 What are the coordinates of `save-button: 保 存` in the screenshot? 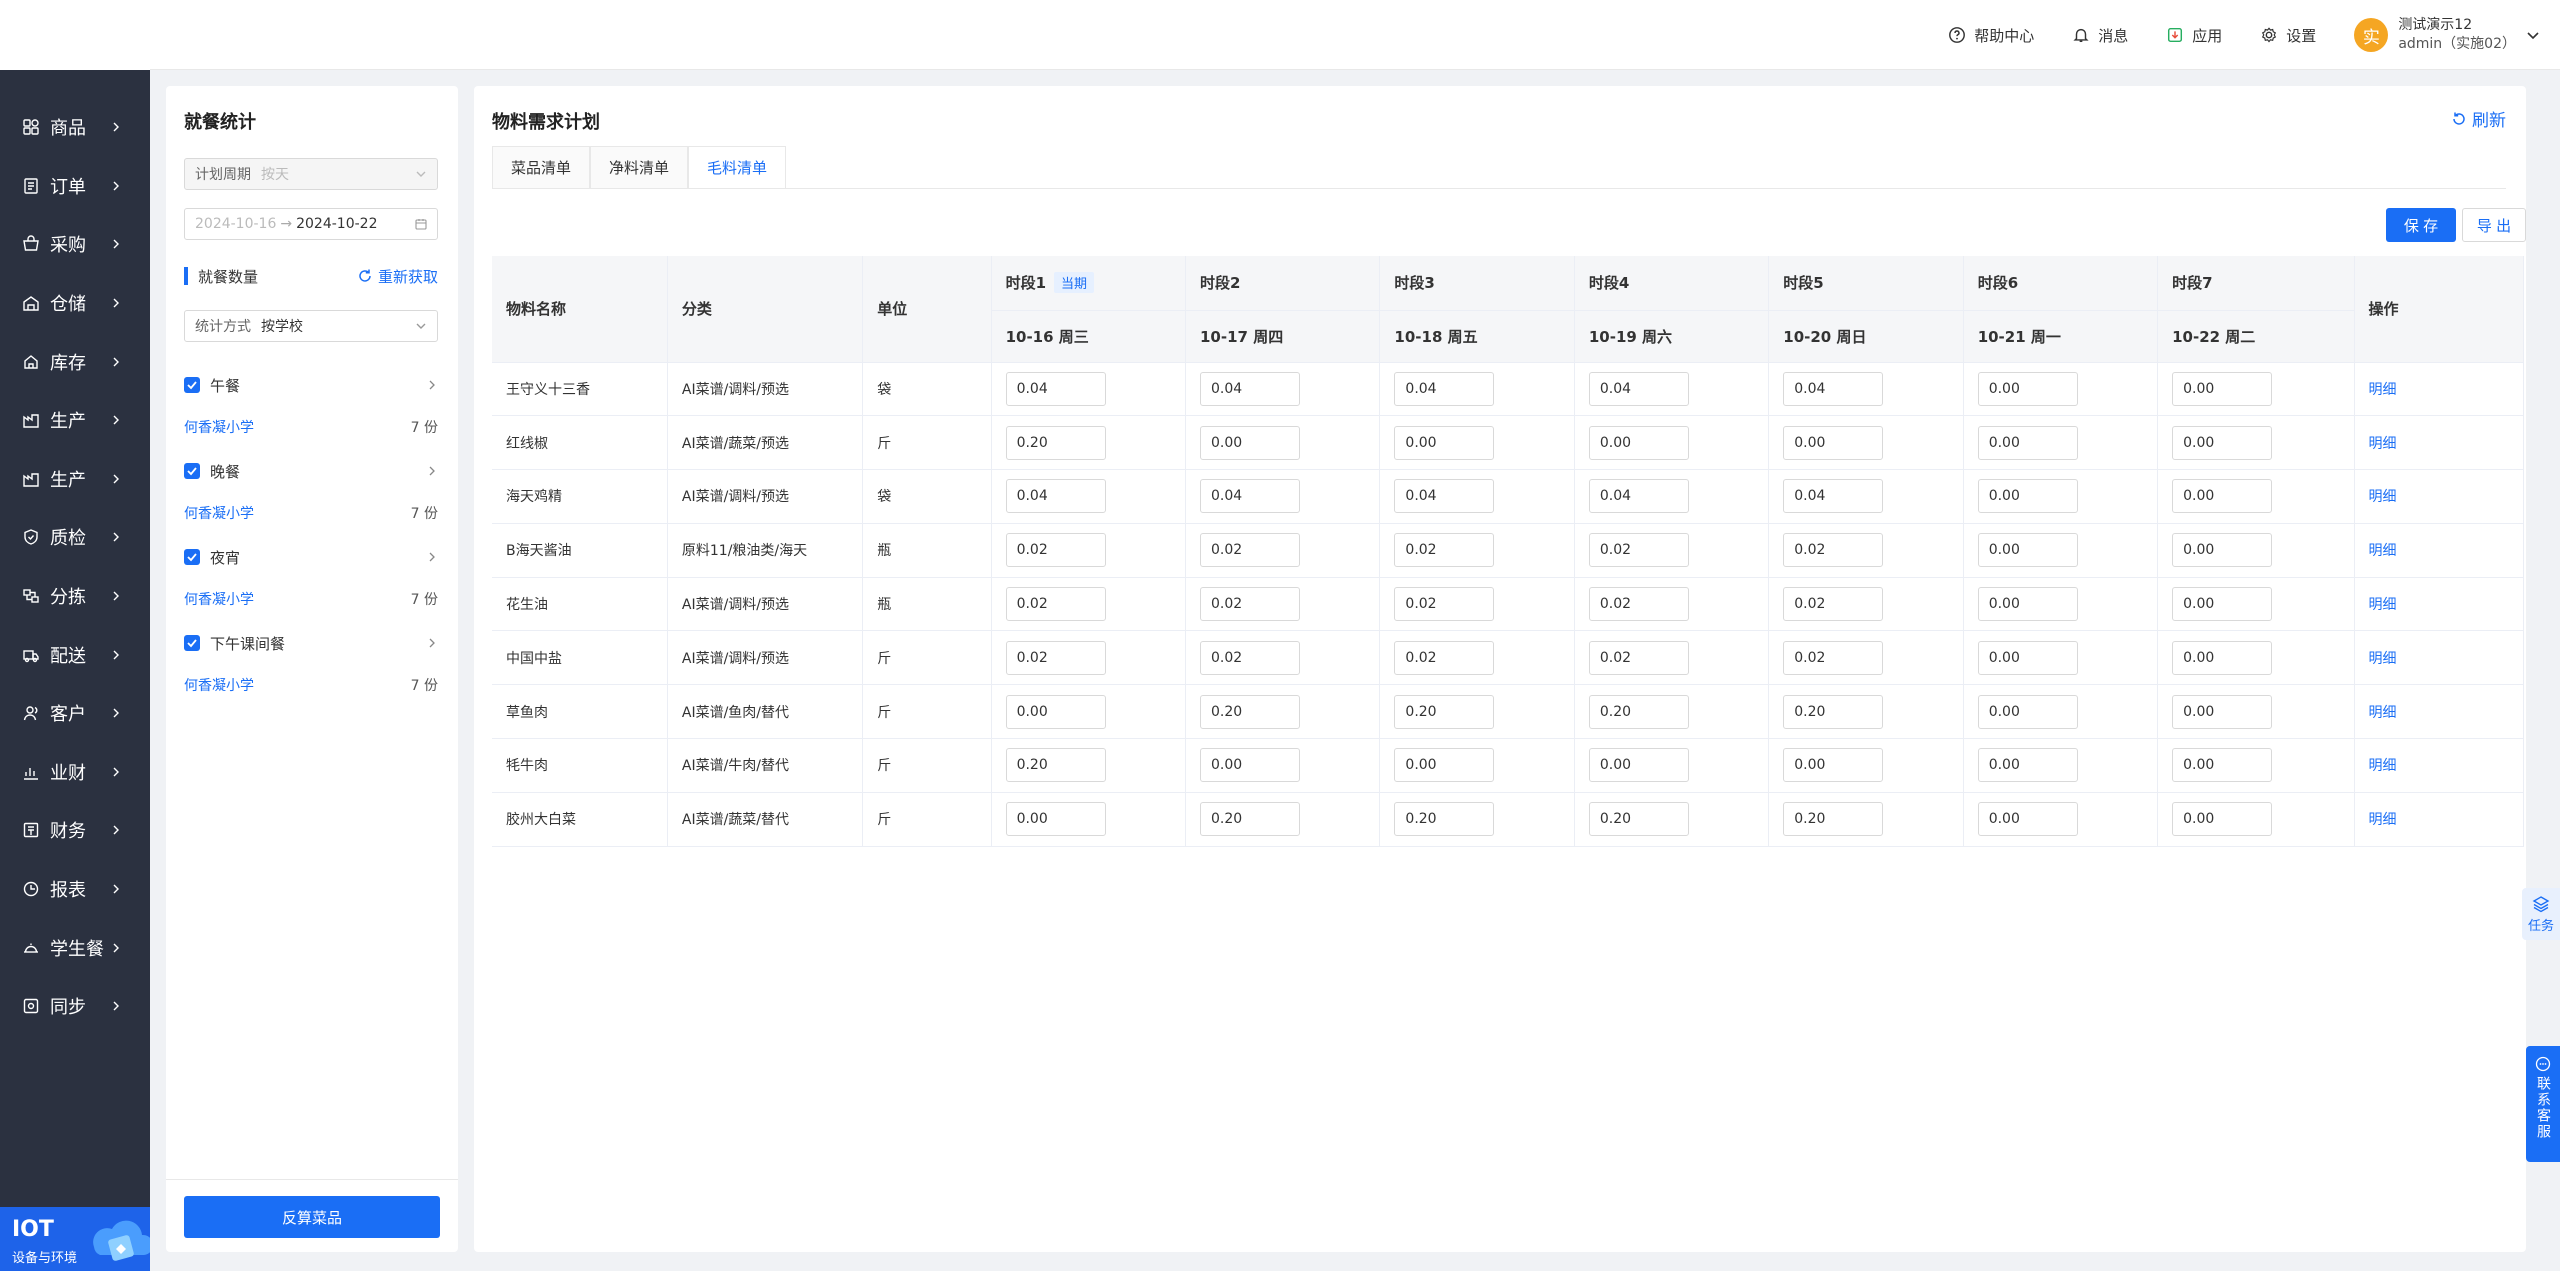 It's located at (2421, 225).